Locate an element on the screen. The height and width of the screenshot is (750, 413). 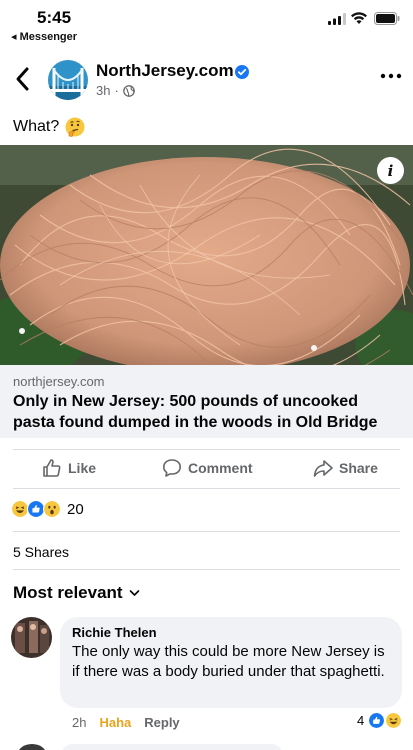
haha-icon is located at coordinates (394, 720).